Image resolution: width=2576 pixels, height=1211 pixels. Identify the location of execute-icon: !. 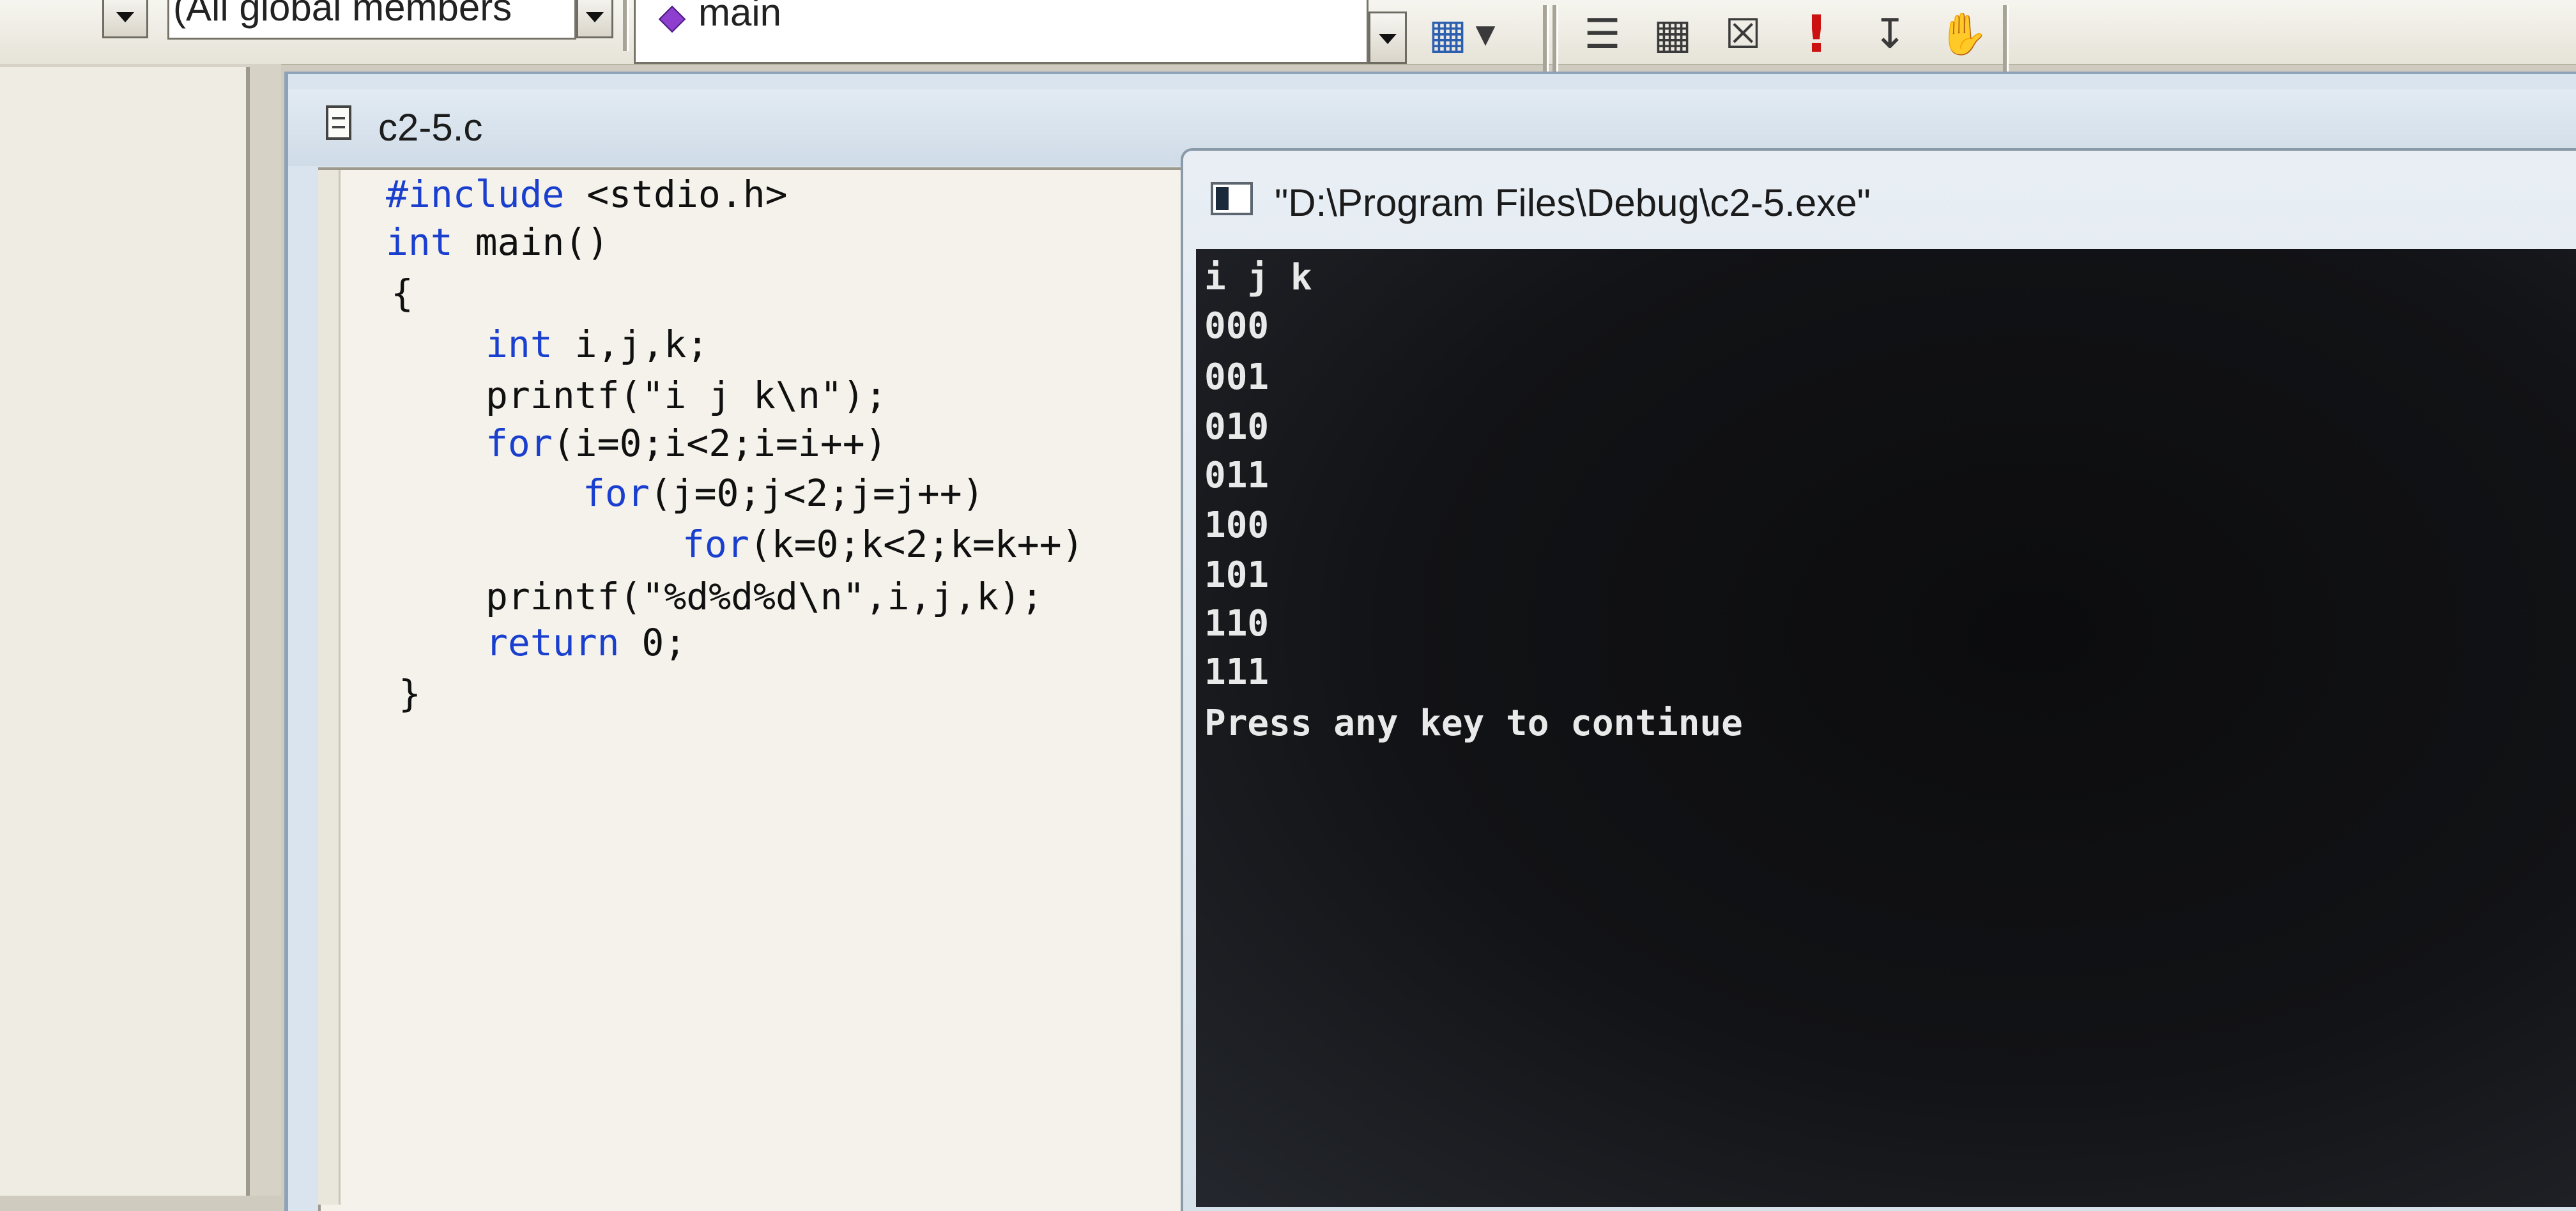
(1816, 34).